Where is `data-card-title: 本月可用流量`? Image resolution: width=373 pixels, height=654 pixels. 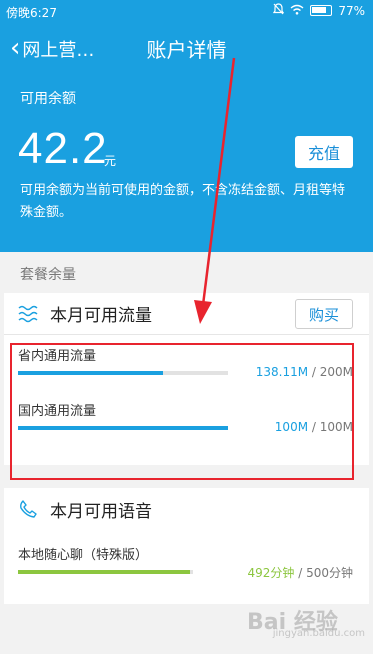 data-card-title: 本月可用流量 is located at coordinates (101, 316).